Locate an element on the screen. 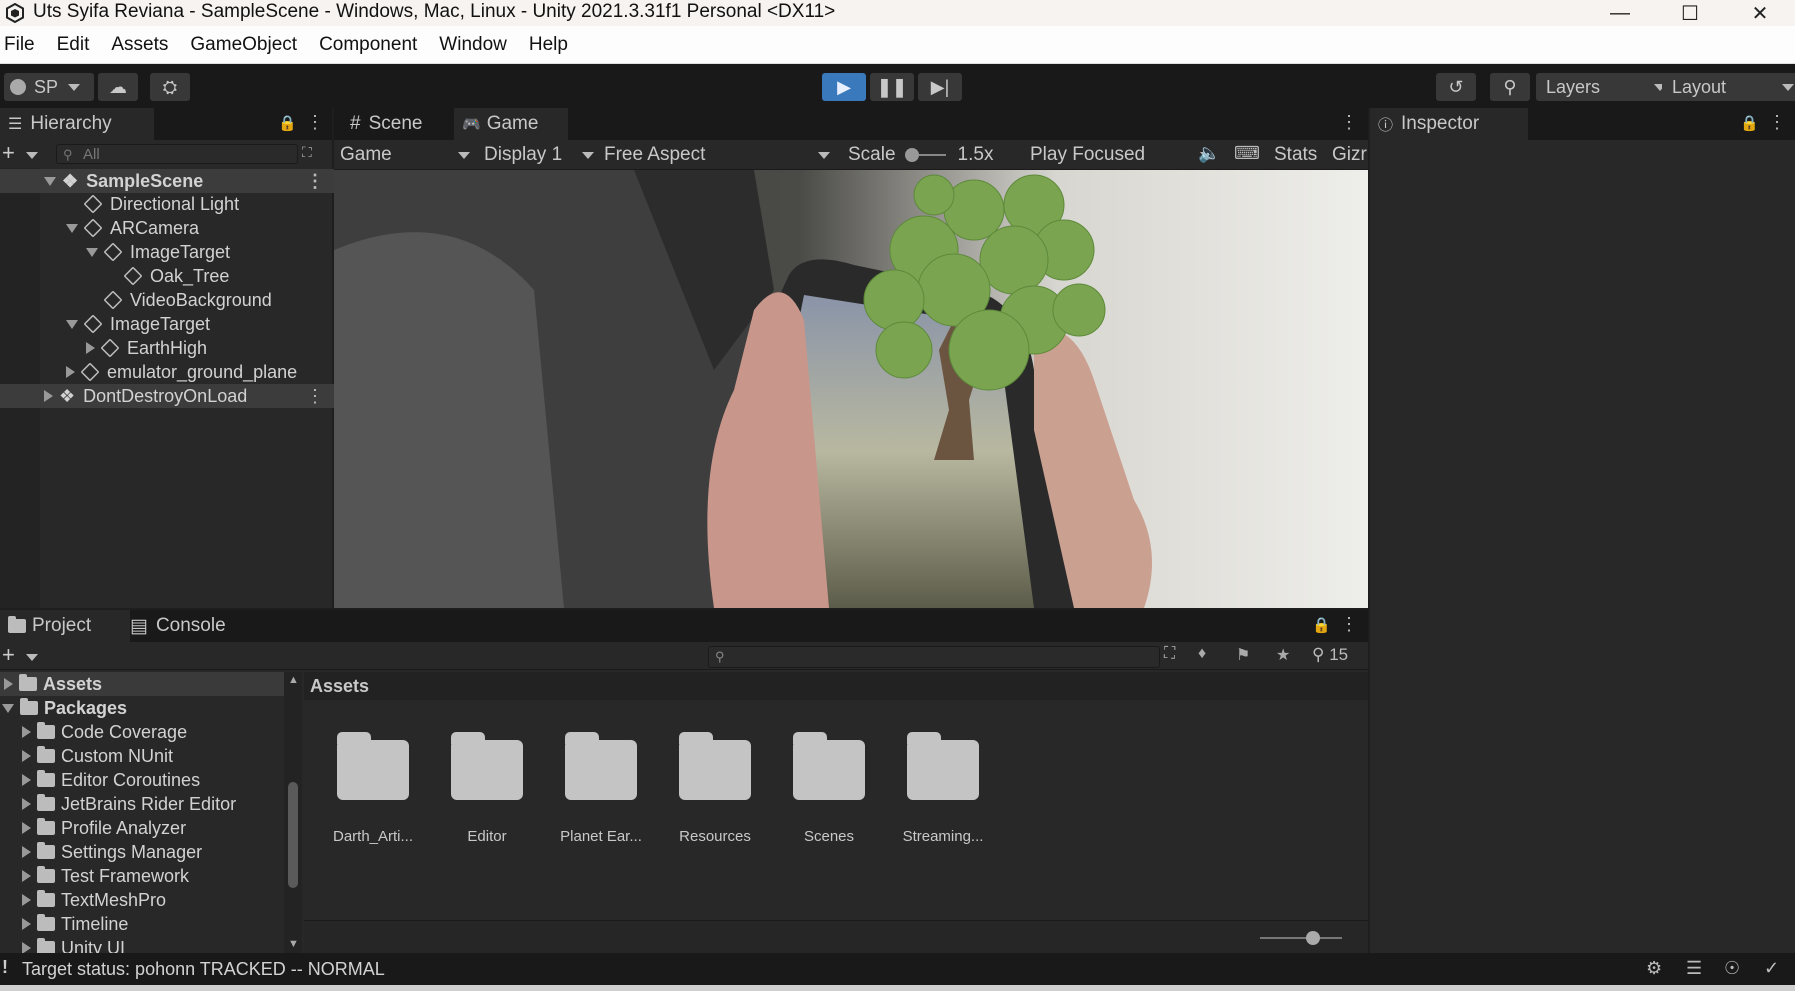  game-view-dropdown: Game is located at coordinates (405, 155).